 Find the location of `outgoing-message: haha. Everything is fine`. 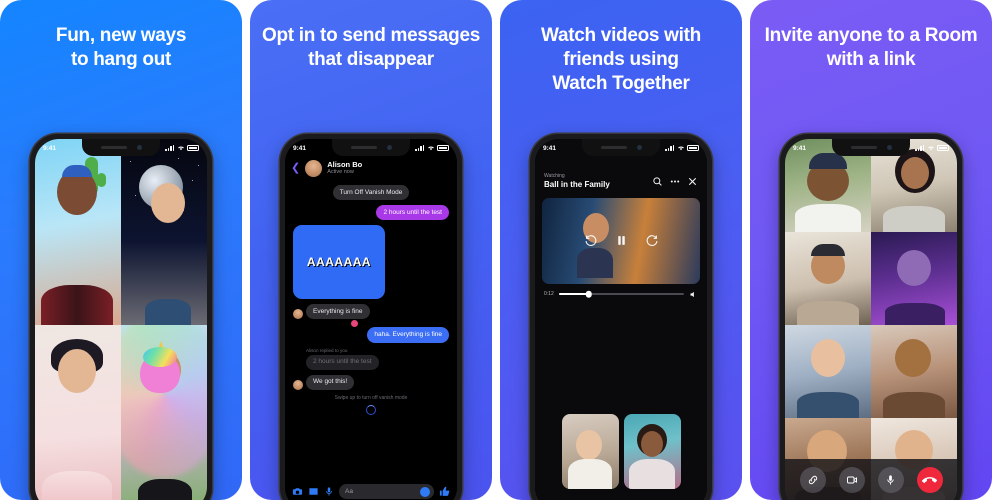

outgoing-message: haha. Everything is fine is located at coordinates (408, 335).